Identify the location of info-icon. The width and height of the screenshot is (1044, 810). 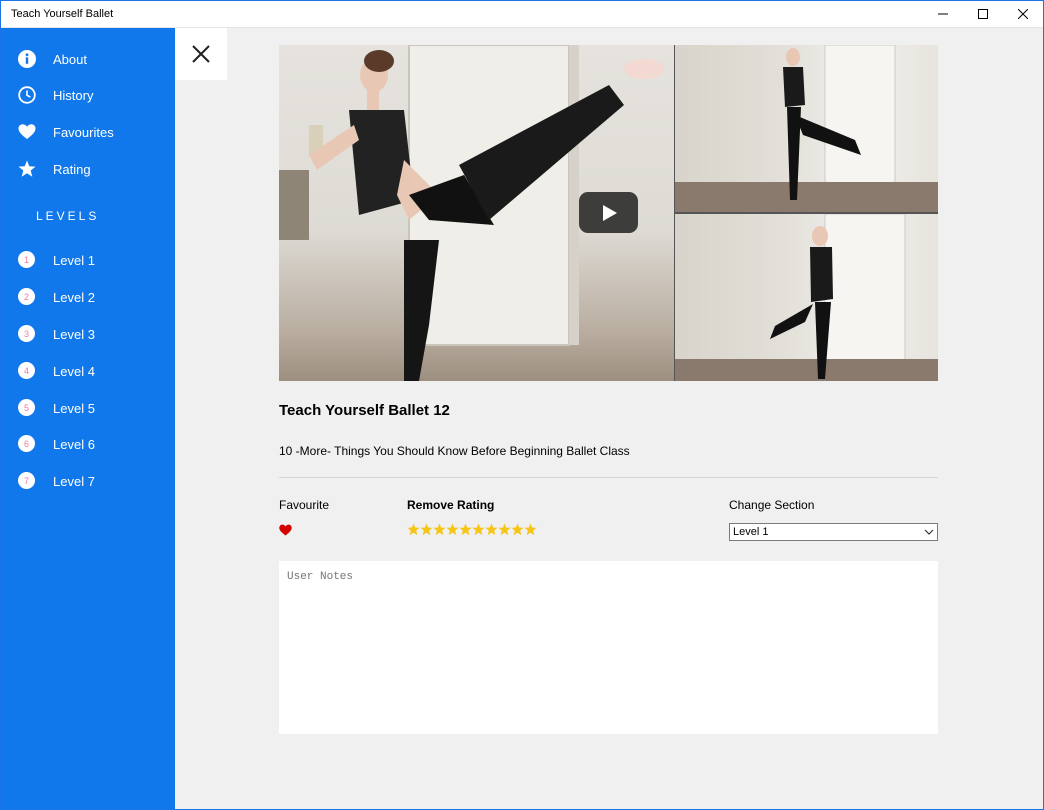
(27, 59).